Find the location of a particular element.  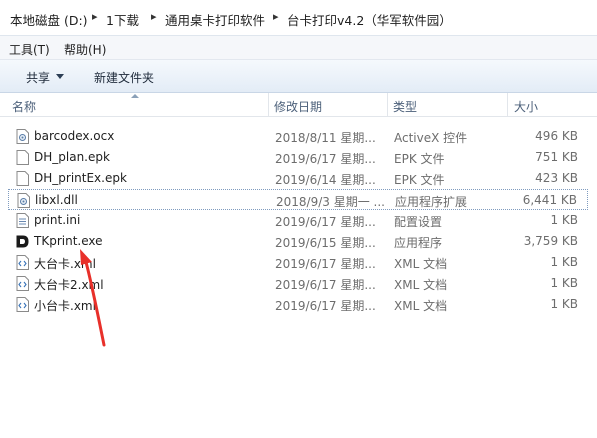

column-header-name: 名称 is located at coordinates (24, 106).